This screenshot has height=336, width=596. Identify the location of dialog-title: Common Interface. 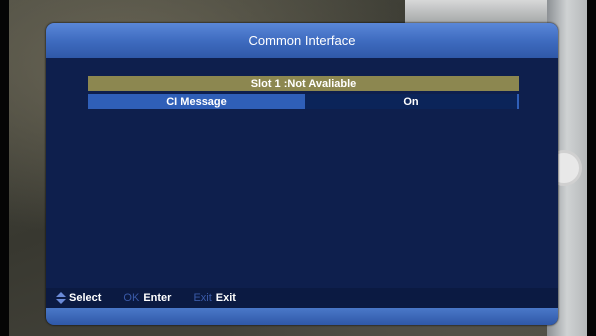
(302, 40).